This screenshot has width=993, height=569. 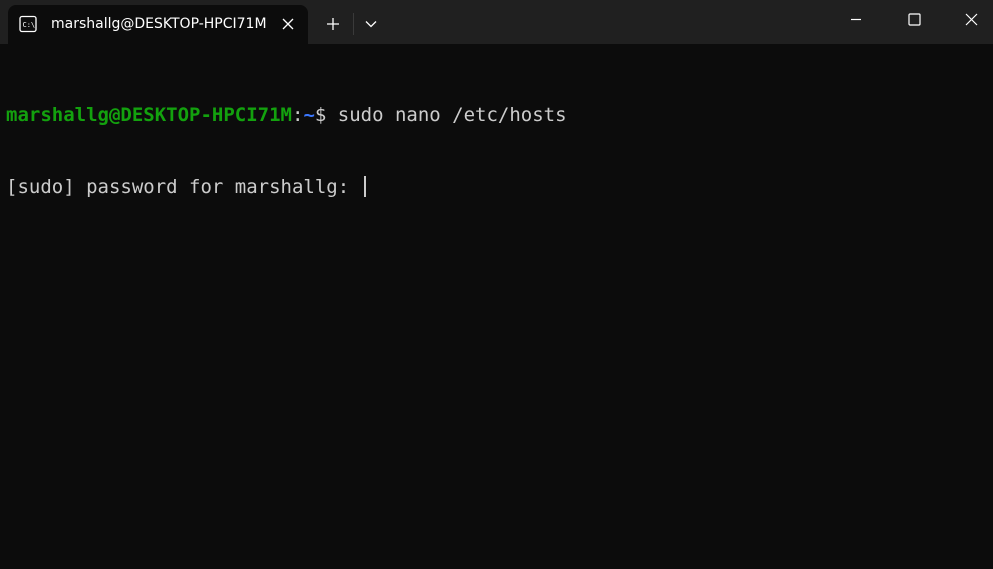 I want to click on prompt-symbol: $, so click(x=320, y=115).